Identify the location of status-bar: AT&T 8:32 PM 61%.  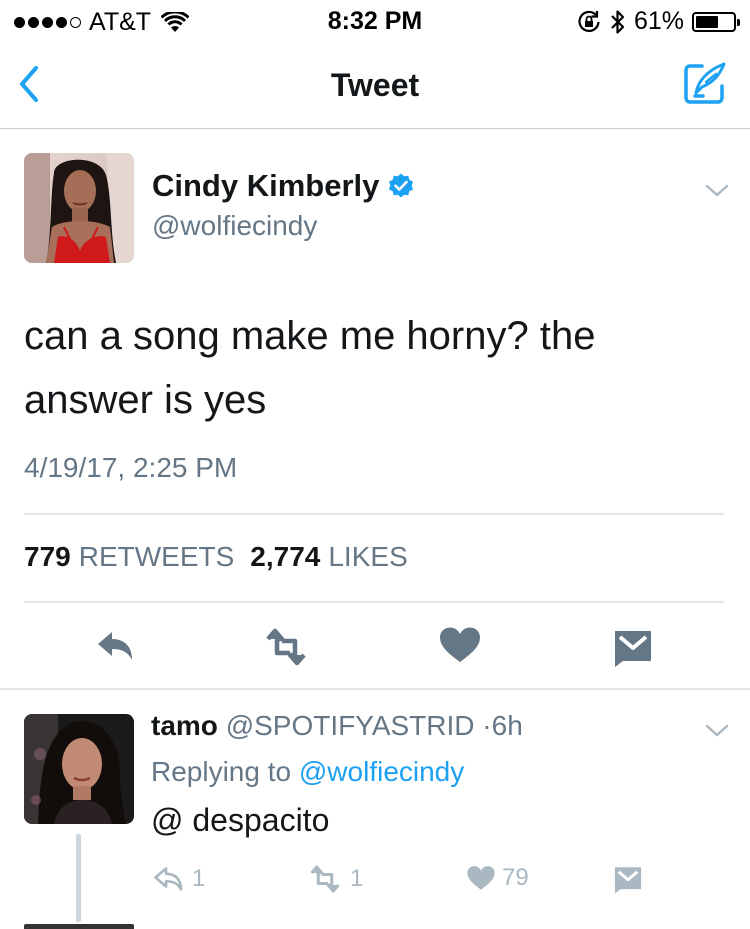
(375, 20).